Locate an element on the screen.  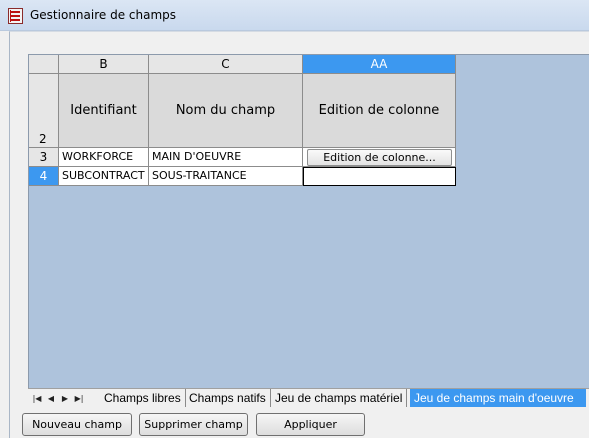
apply-button: Appliquer is located at coordinates (310, 424).